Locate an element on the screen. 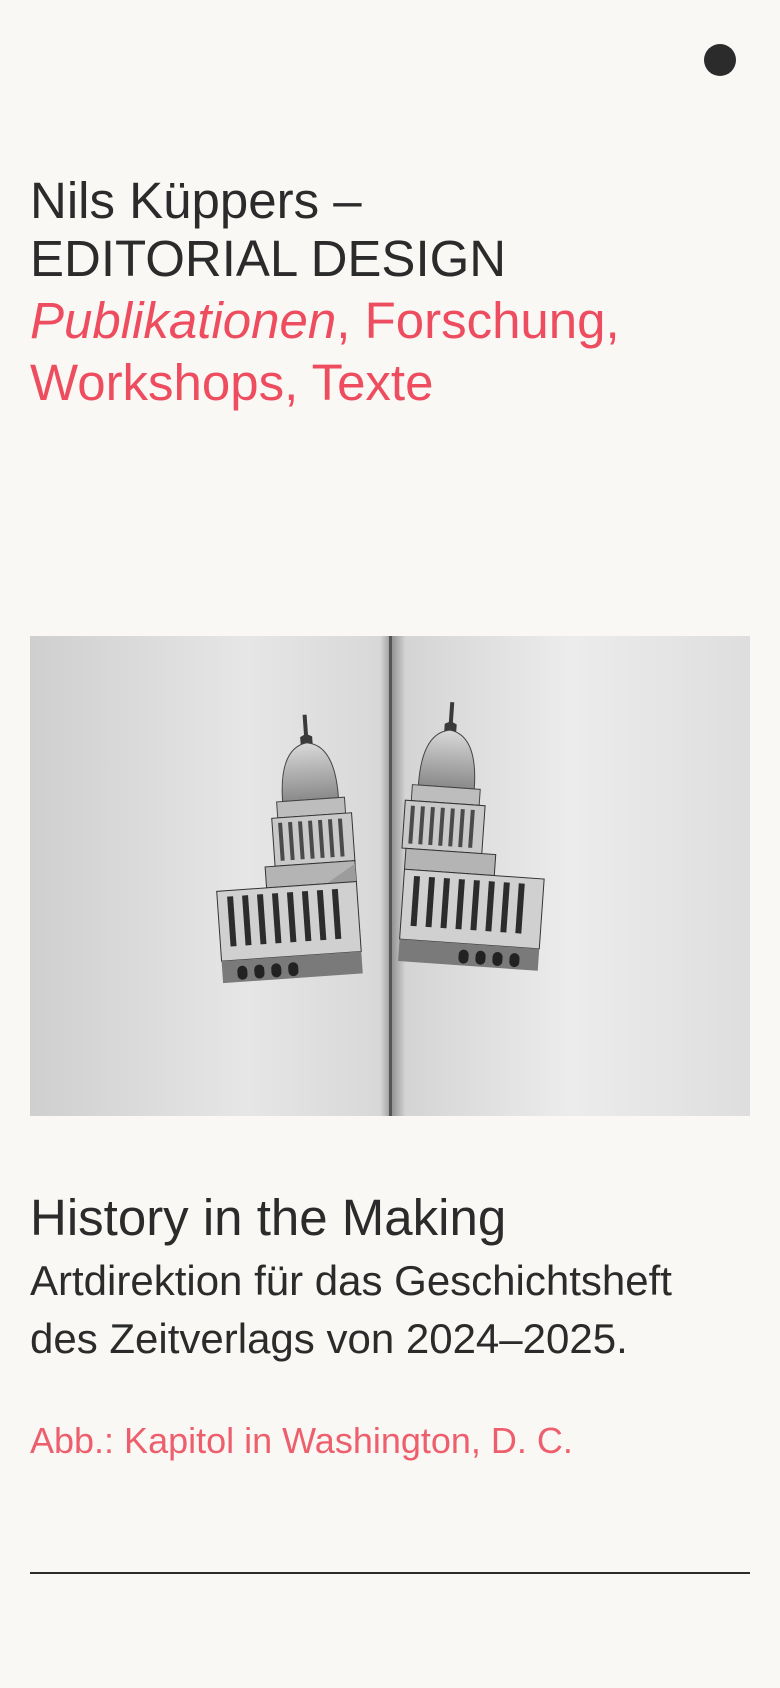  services-line-1: Publikationen, Forschung, is located at coordinates (390, 321).